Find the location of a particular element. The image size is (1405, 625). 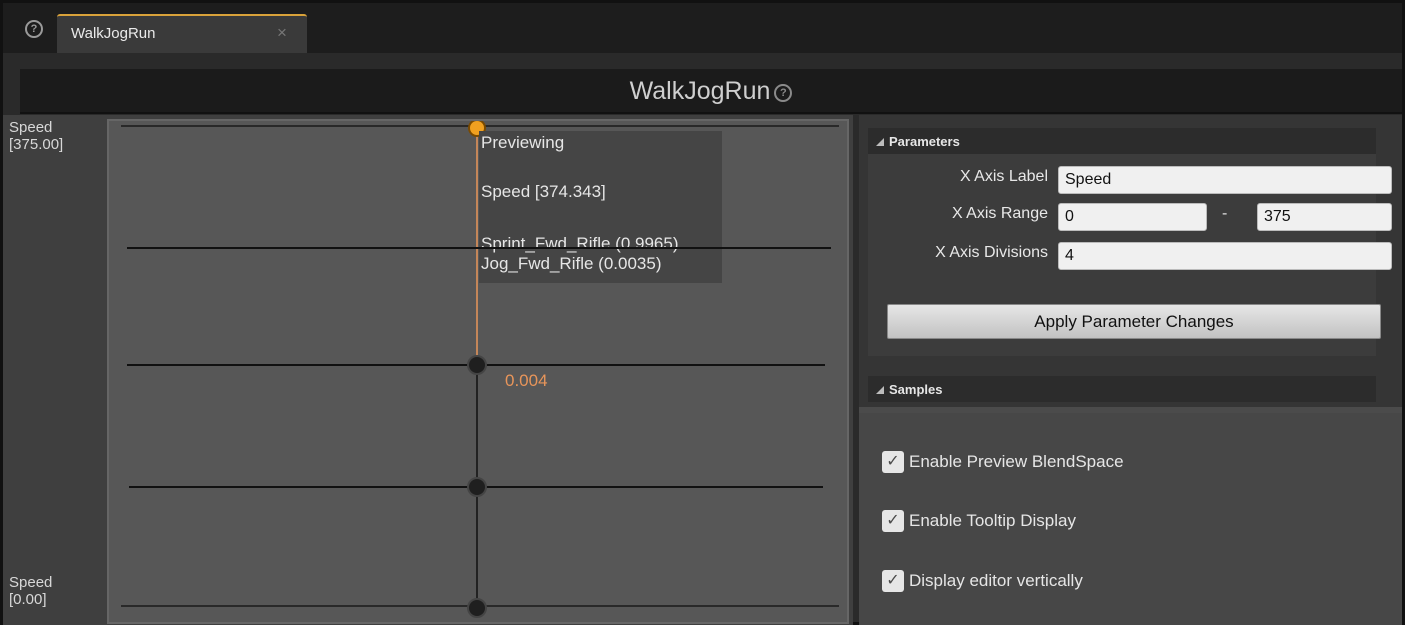

parameters-section-header: Parameters is located at coordinates (1122, 141).